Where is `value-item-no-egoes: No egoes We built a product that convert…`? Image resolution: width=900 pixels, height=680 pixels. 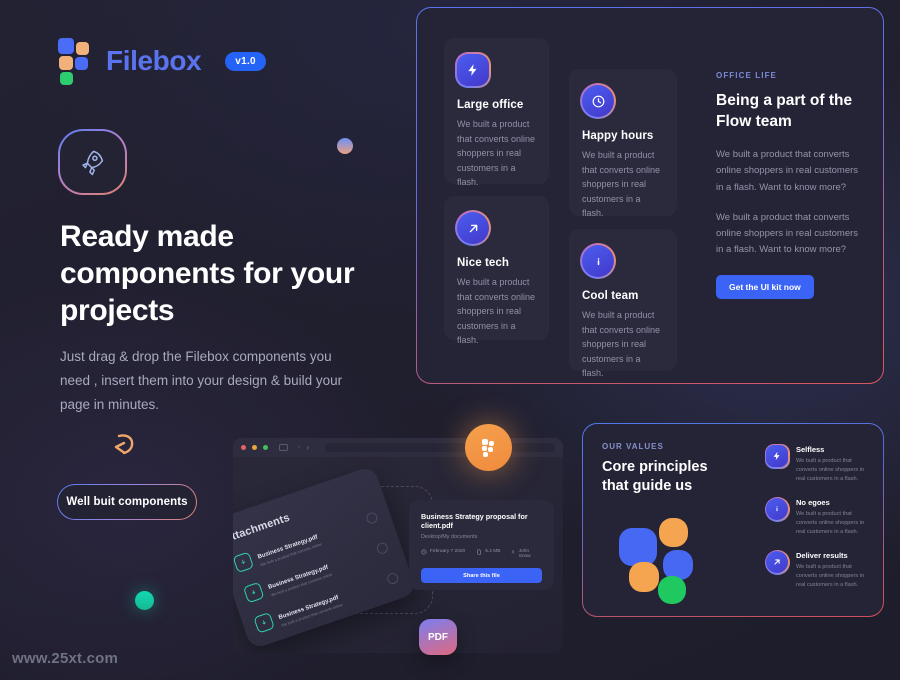
value-item-no-egoes: No egoes We built a product that convert… is located at coordinates (817, 516).